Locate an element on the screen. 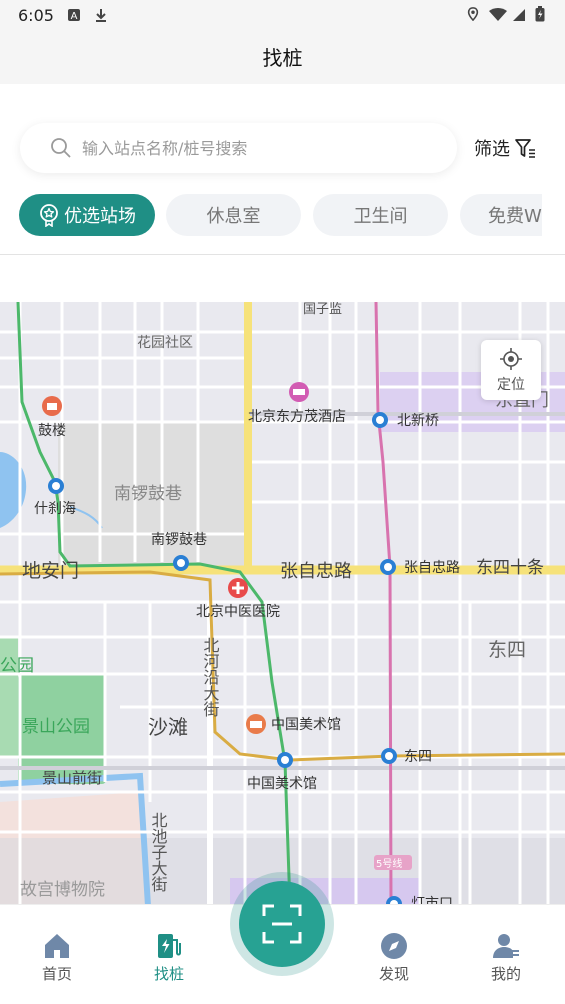 This screenshot has width=565, height=1004. map-label: 国子监 is located at coordinates (322, 309).